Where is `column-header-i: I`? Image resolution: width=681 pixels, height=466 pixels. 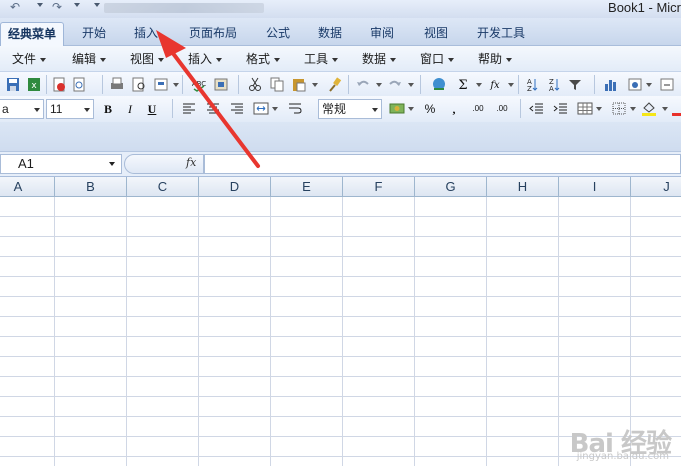
column-header-i: I is located at coordinates (595, 187).